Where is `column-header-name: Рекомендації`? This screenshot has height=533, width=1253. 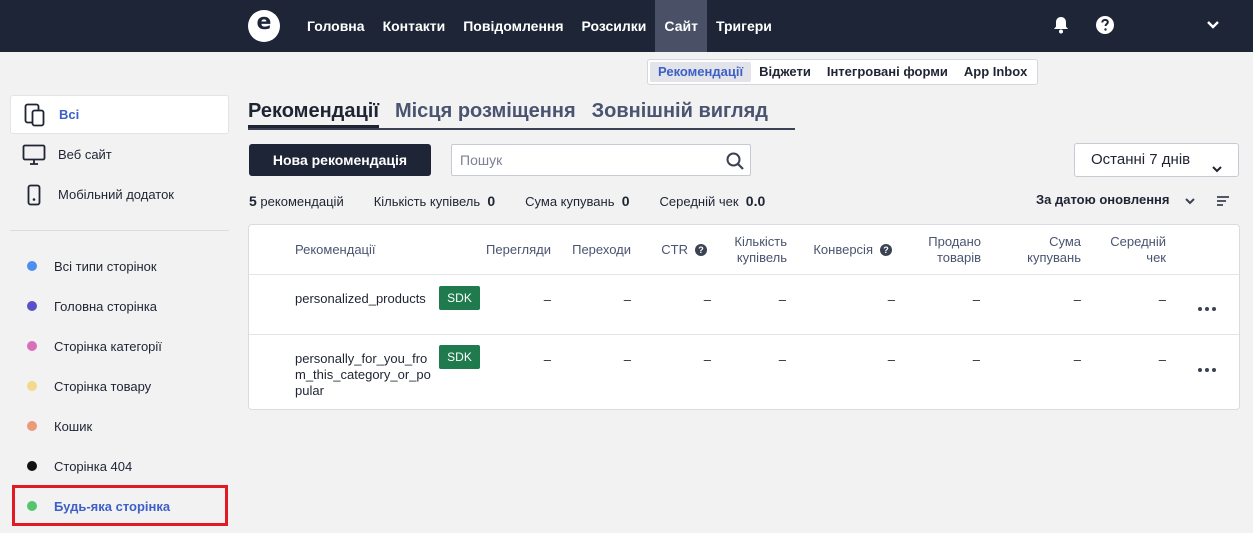 column-header-name: Рекомендації is located at coordinates (355, 250).